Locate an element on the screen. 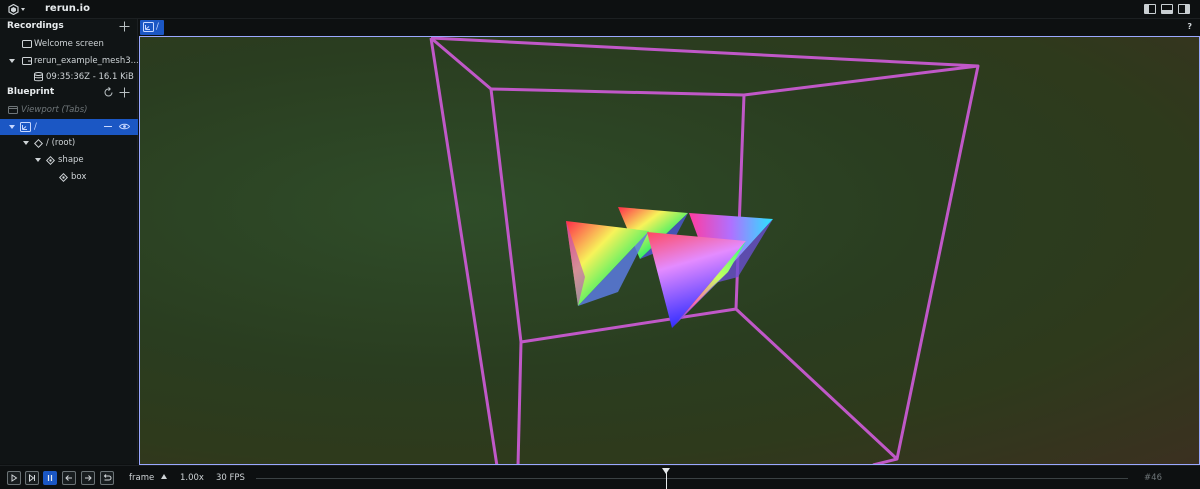  app-menu-button is located at coordinates (18, 9).